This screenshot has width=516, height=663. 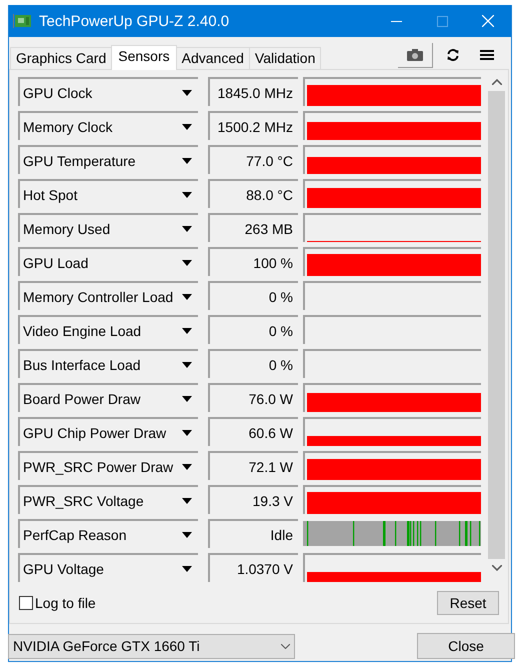 What do you see at coordinates (108, 193) in the screenshot?
I see `sensor-name-dropdown: Hot Spot` at bounding box center [108, 193].